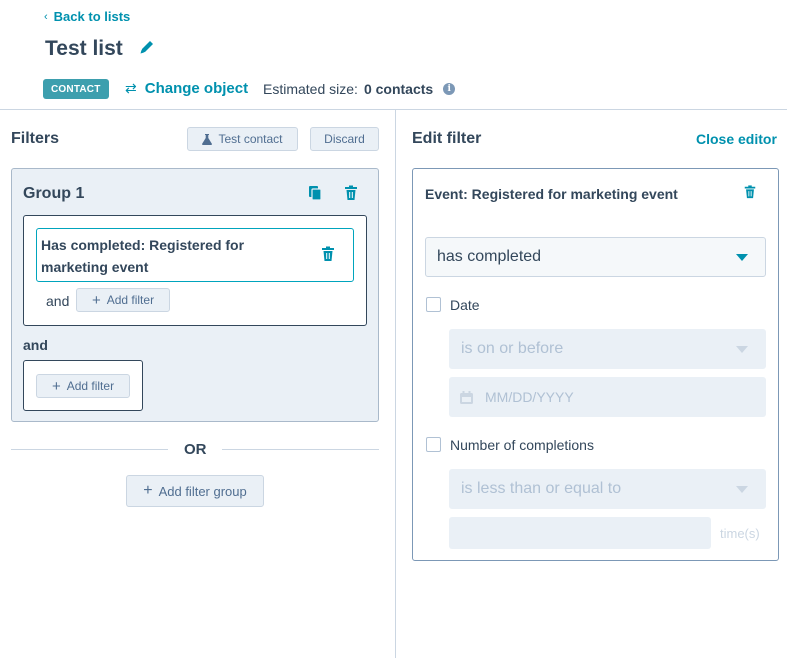 The height and width of the screenshot is (658, 787). I want to click on discard-label: Discard, so click(344, 139).